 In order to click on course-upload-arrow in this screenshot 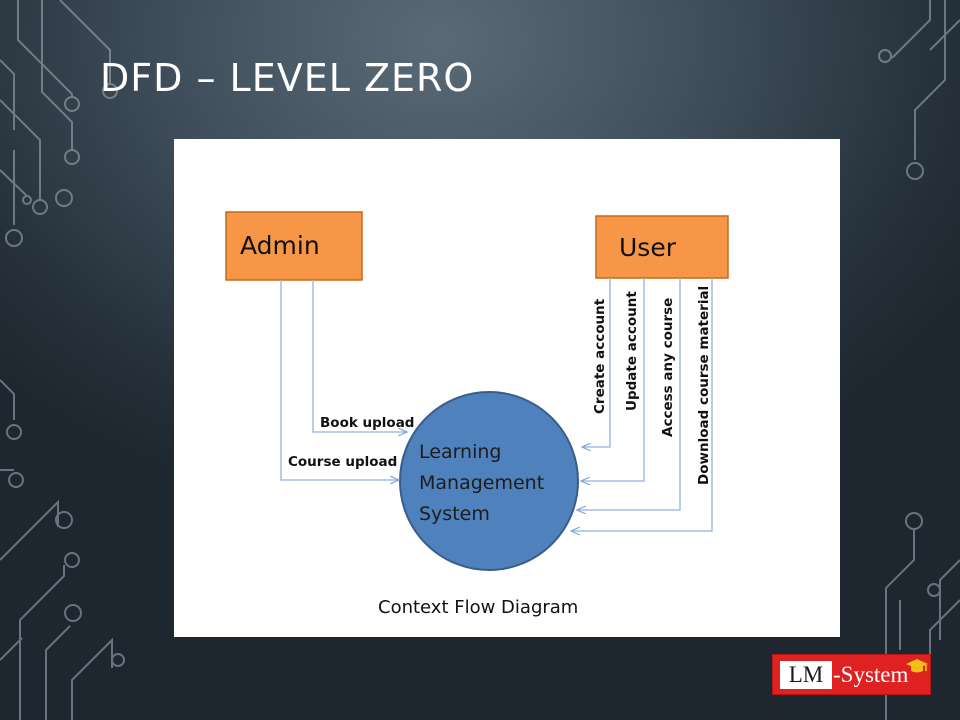, I will do `click(339, 380)`.